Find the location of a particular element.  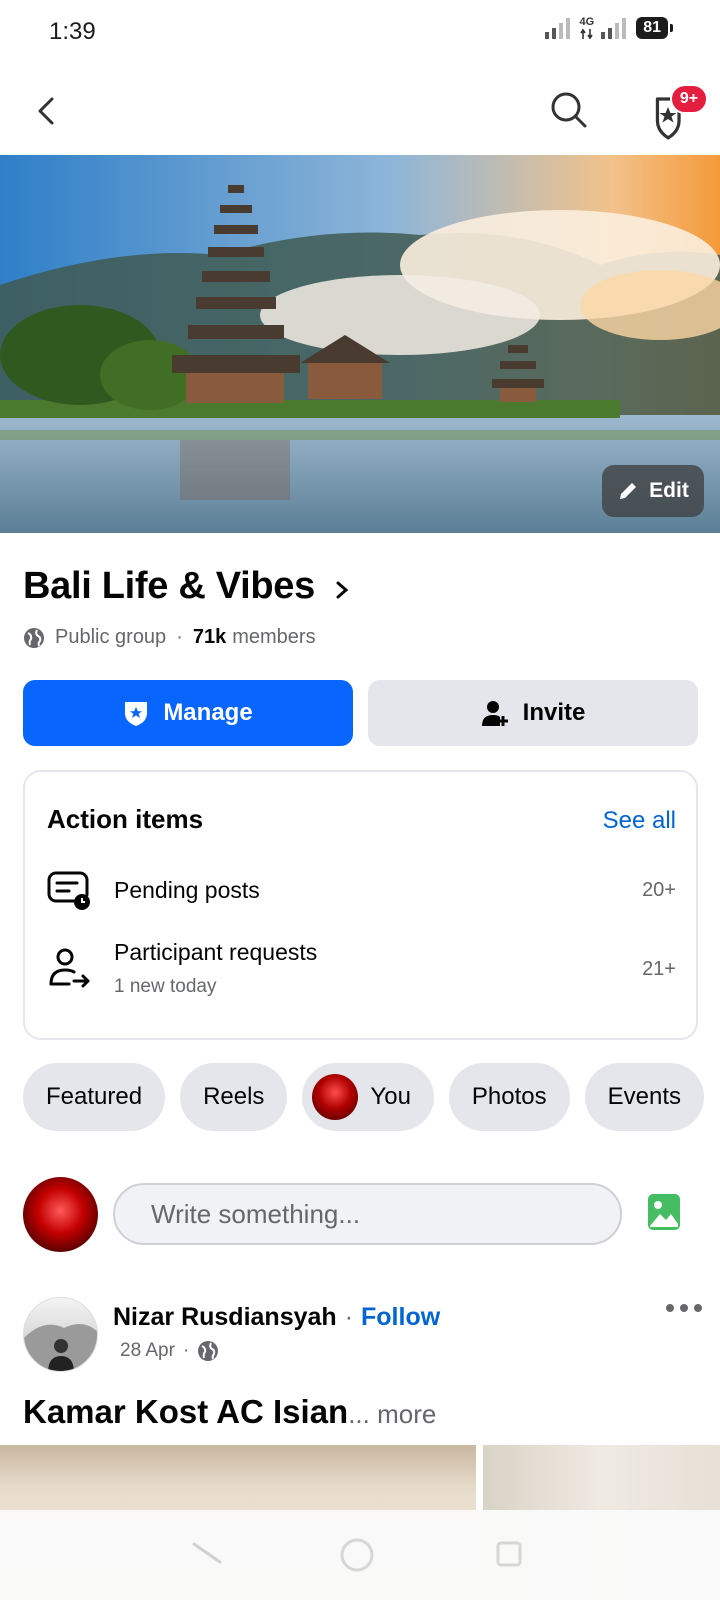

group-meta: Public group · 71k members is located at coordinates (169, 637).